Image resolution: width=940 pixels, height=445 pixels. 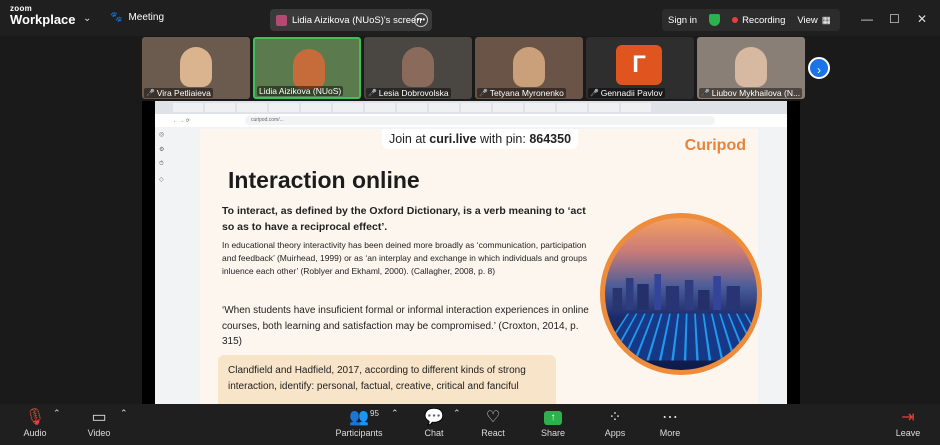 I want to click on join-mid: with pin:, so click(x=503, y=139).